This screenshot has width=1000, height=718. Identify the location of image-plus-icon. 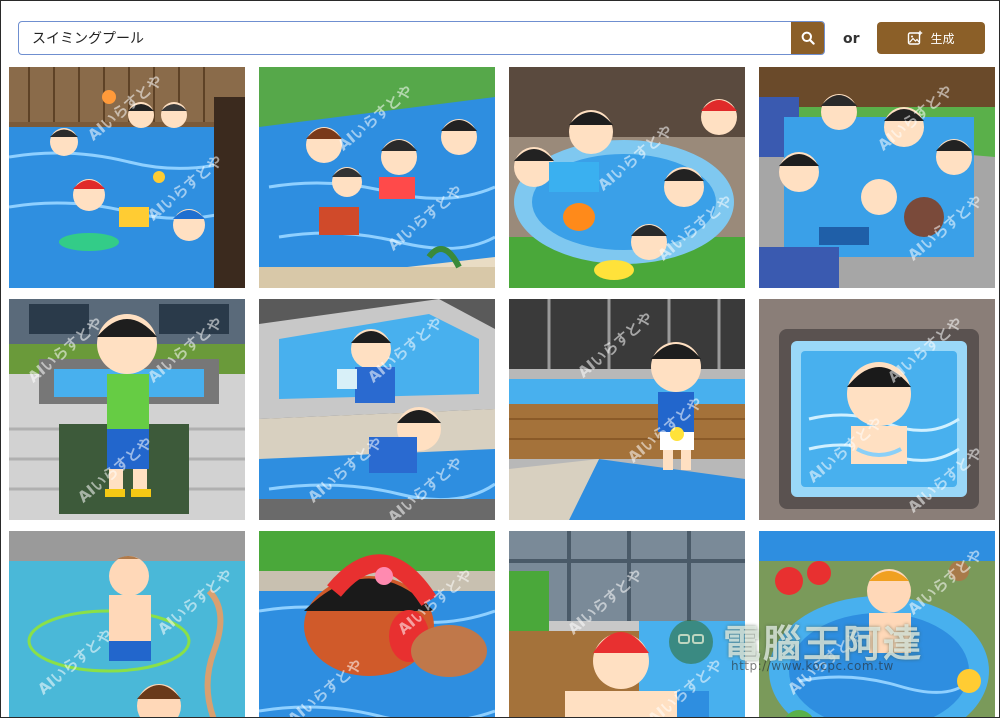
(915, 37).